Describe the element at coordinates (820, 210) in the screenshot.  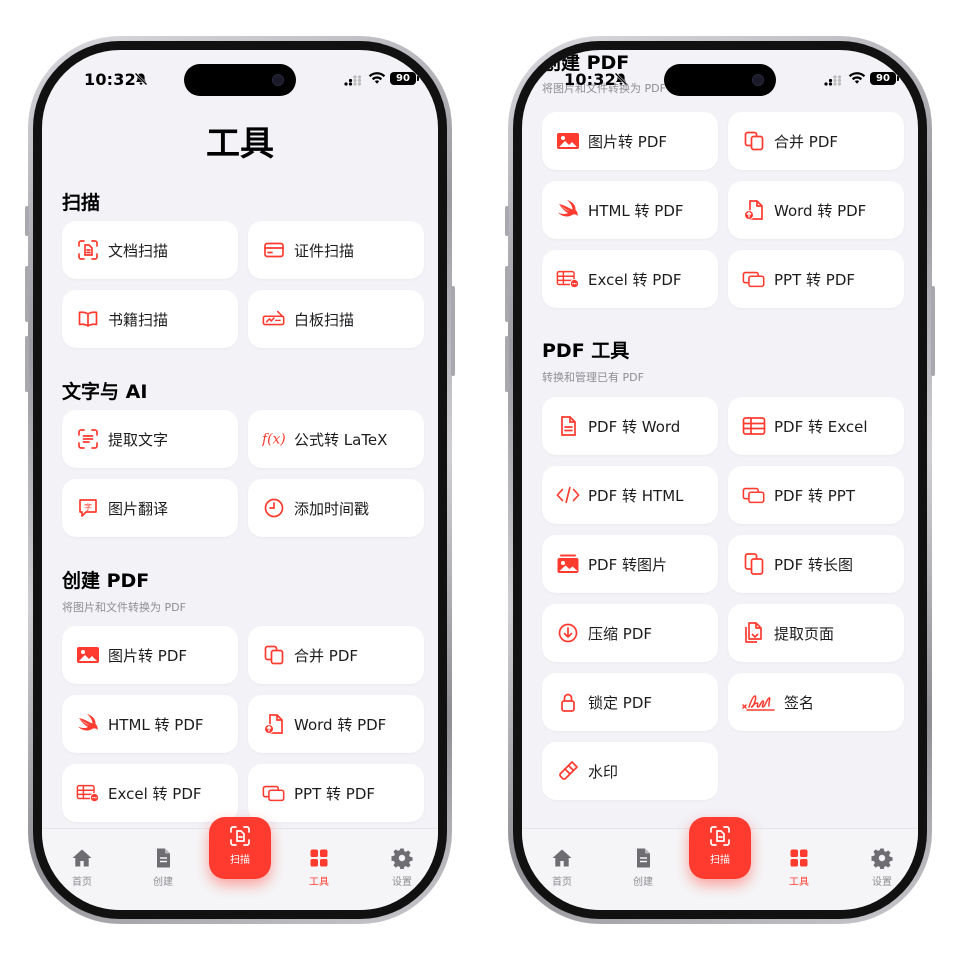
I see `tool-label: Word 转 PDF` at that location.